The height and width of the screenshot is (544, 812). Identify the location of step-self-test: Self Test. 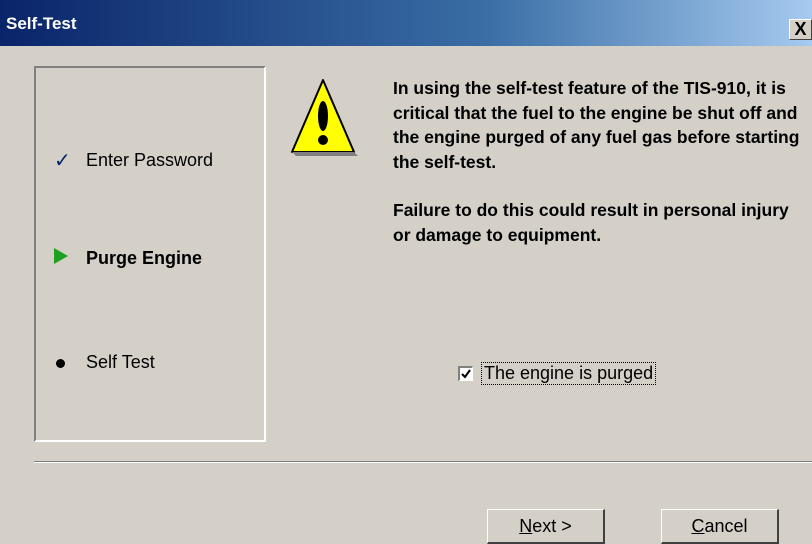
(104, 362).